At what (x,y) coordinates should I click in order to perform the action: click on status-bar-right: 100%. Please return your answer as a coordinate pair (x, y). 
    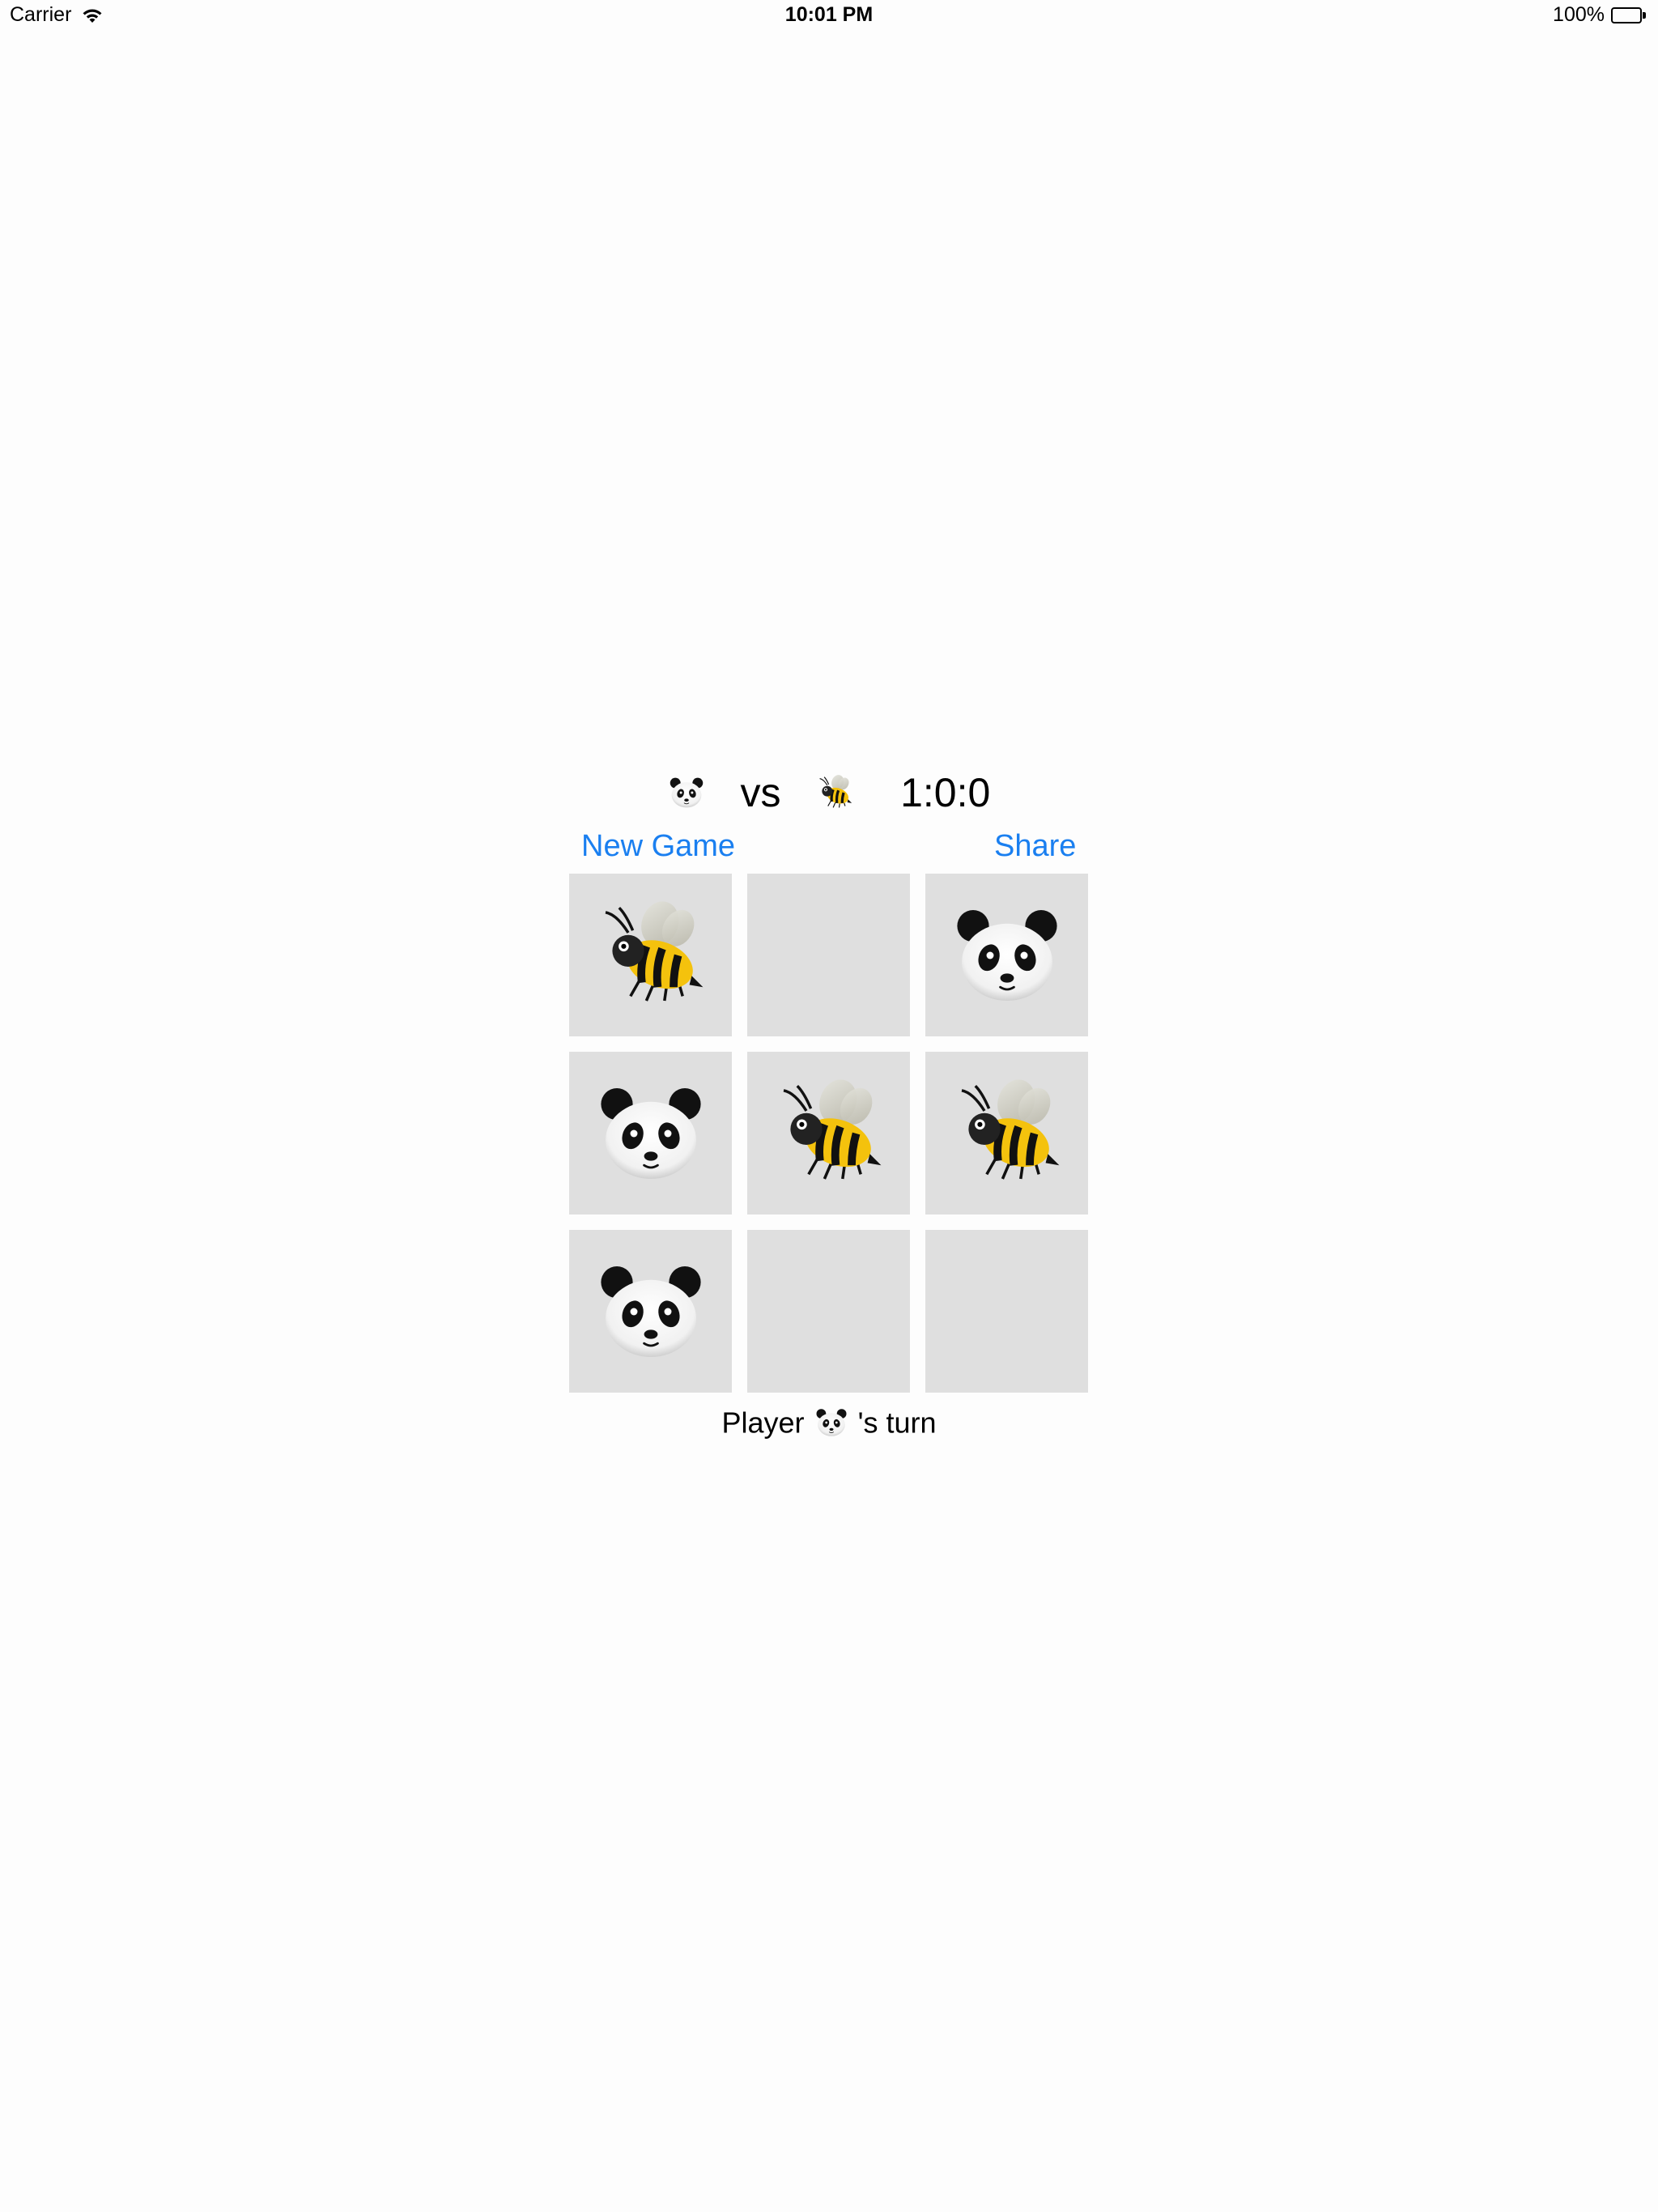
    Looking at the image, I should click on (1600, 15).